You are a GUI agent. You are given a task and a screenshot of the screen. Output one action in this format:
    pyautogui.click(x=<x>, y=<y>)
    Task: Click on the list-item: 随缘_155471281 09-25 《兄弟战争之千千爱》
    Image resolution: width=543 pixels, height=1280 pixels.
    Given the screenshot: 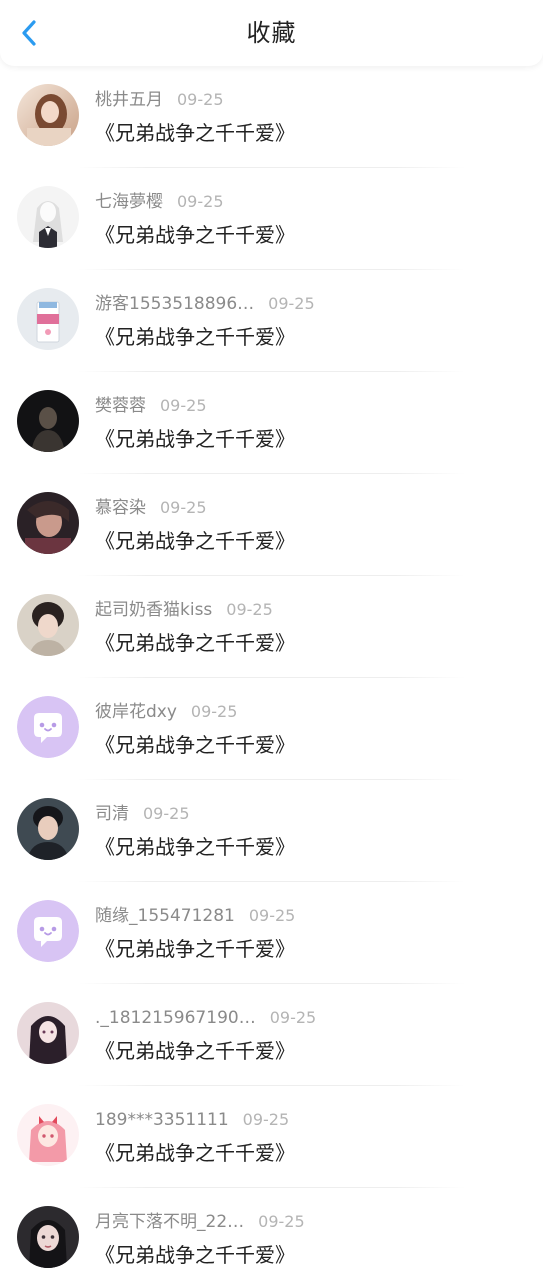 What is the action you would take?
    pyautogui.click(x=271, y=933)
    